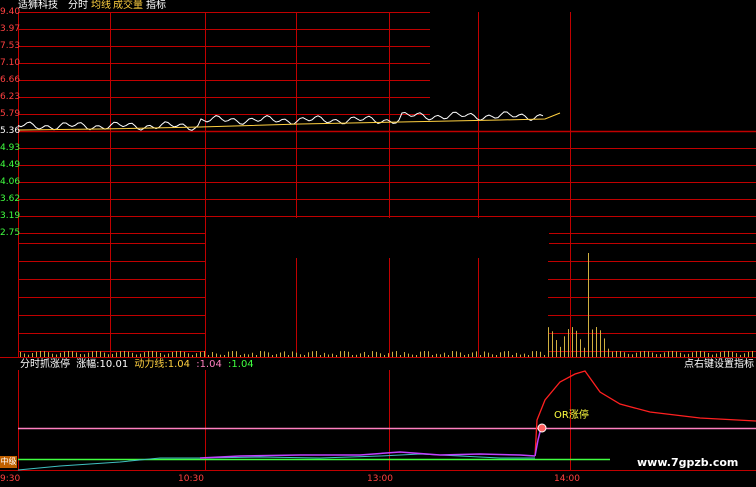 This screenshot has width=756, height=487. Describe the element at coordinates (101, 5) in the screenshot. I see `menu-avg-line: 均线` at that location.